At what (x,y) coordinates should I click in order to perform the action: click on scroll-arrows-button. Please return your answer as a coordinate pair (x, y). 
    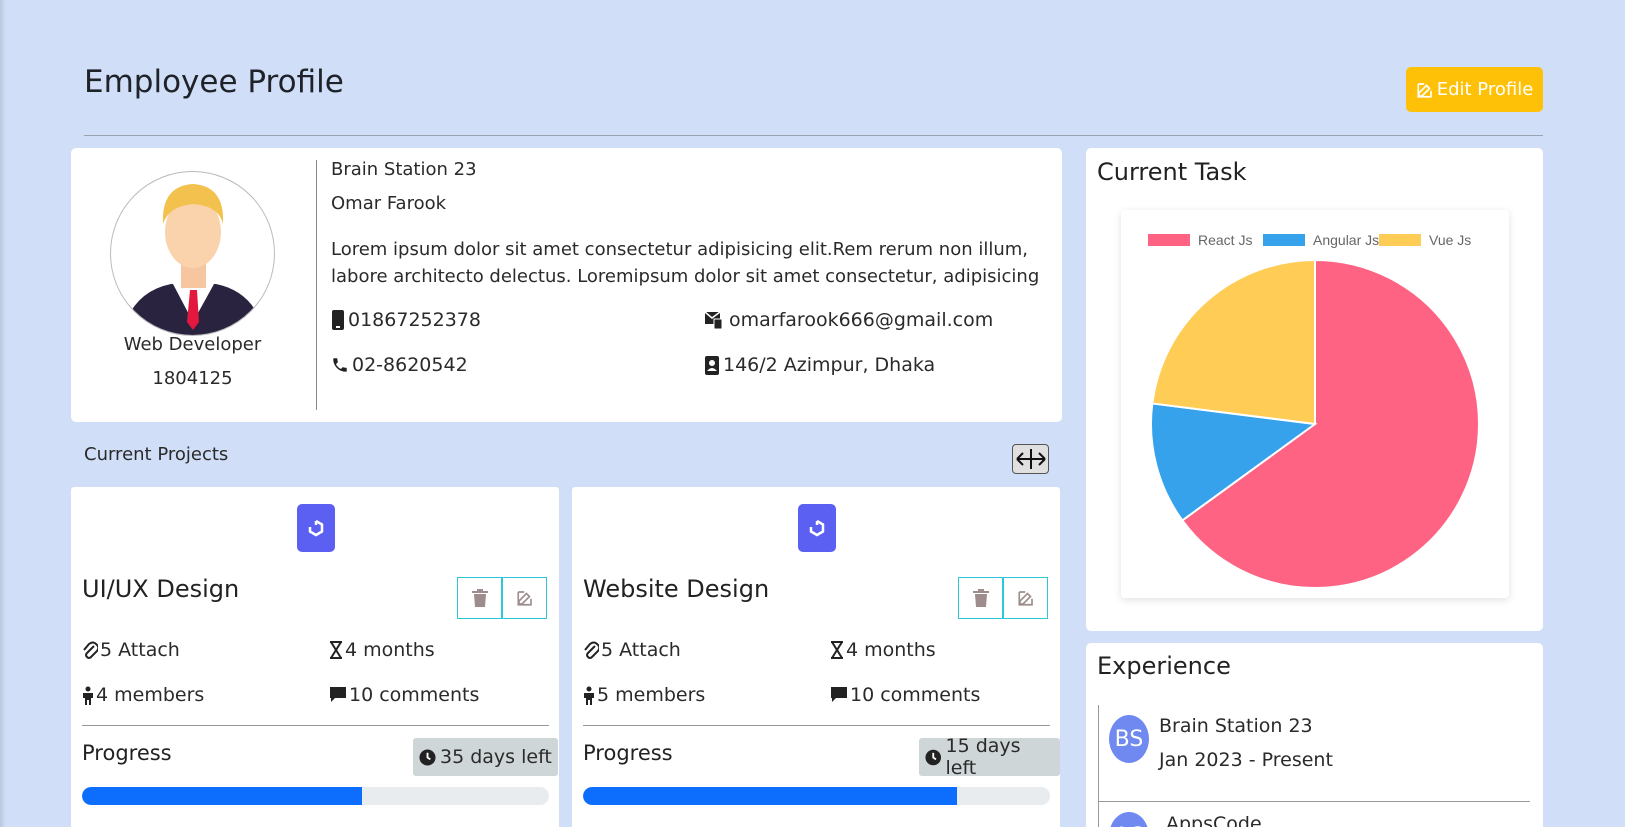
    Looking at the image, I should click on (1030, 459).